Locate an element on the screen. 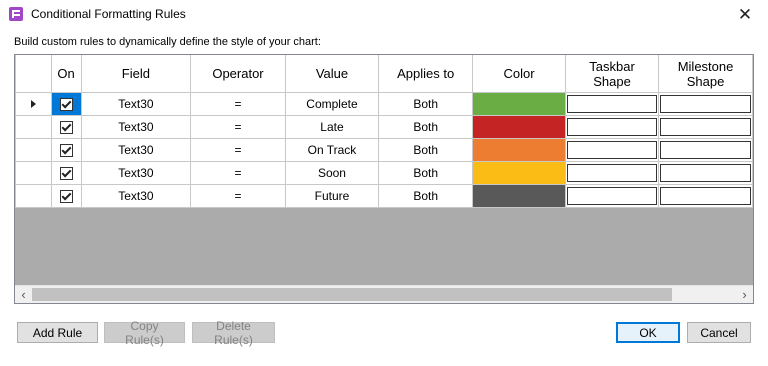  horizontal-scrollbar: ‹ › is located at coordinates (384, 294).